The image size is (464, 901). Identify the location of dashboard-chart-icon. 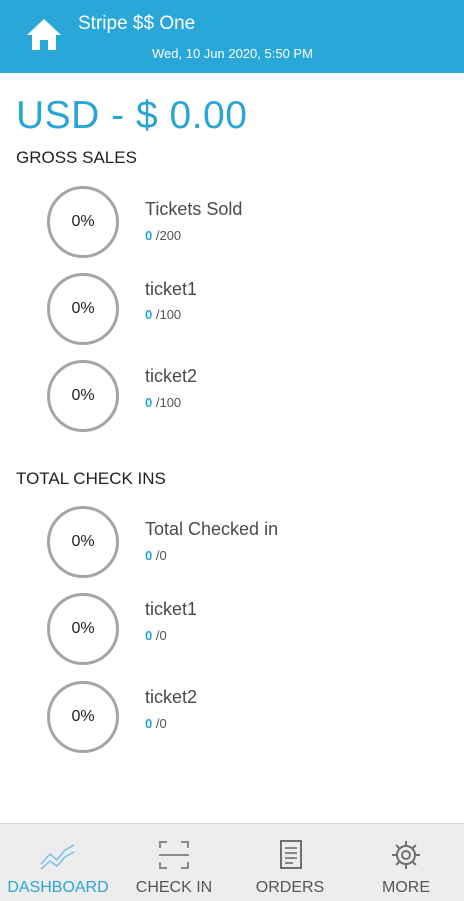
(57, 857).